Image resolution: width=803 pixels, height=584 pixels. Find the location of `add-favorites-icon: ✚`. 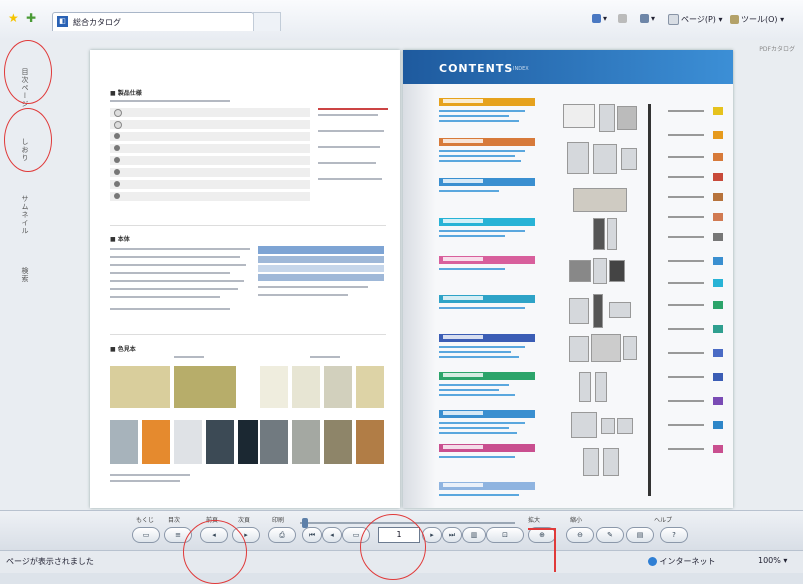

add-favorites-icon: ✚ is located at coordinates (31, 18).